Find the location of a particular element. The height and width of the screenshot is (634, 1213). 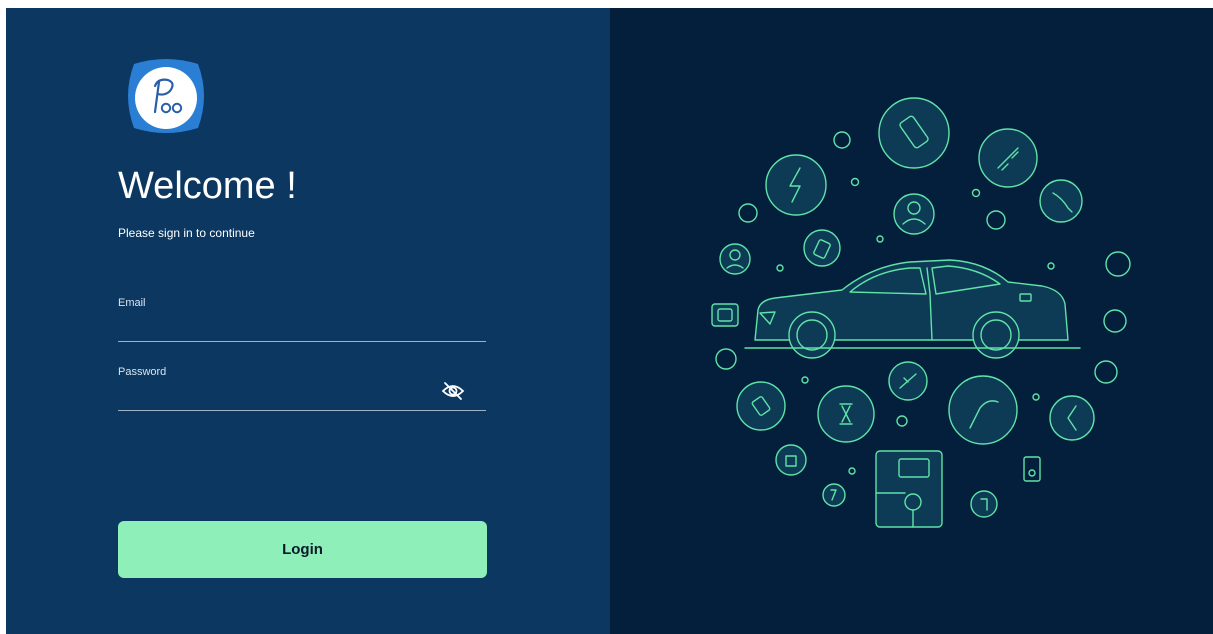

page-title: Welcome ! is located at coordinates (207, 186).